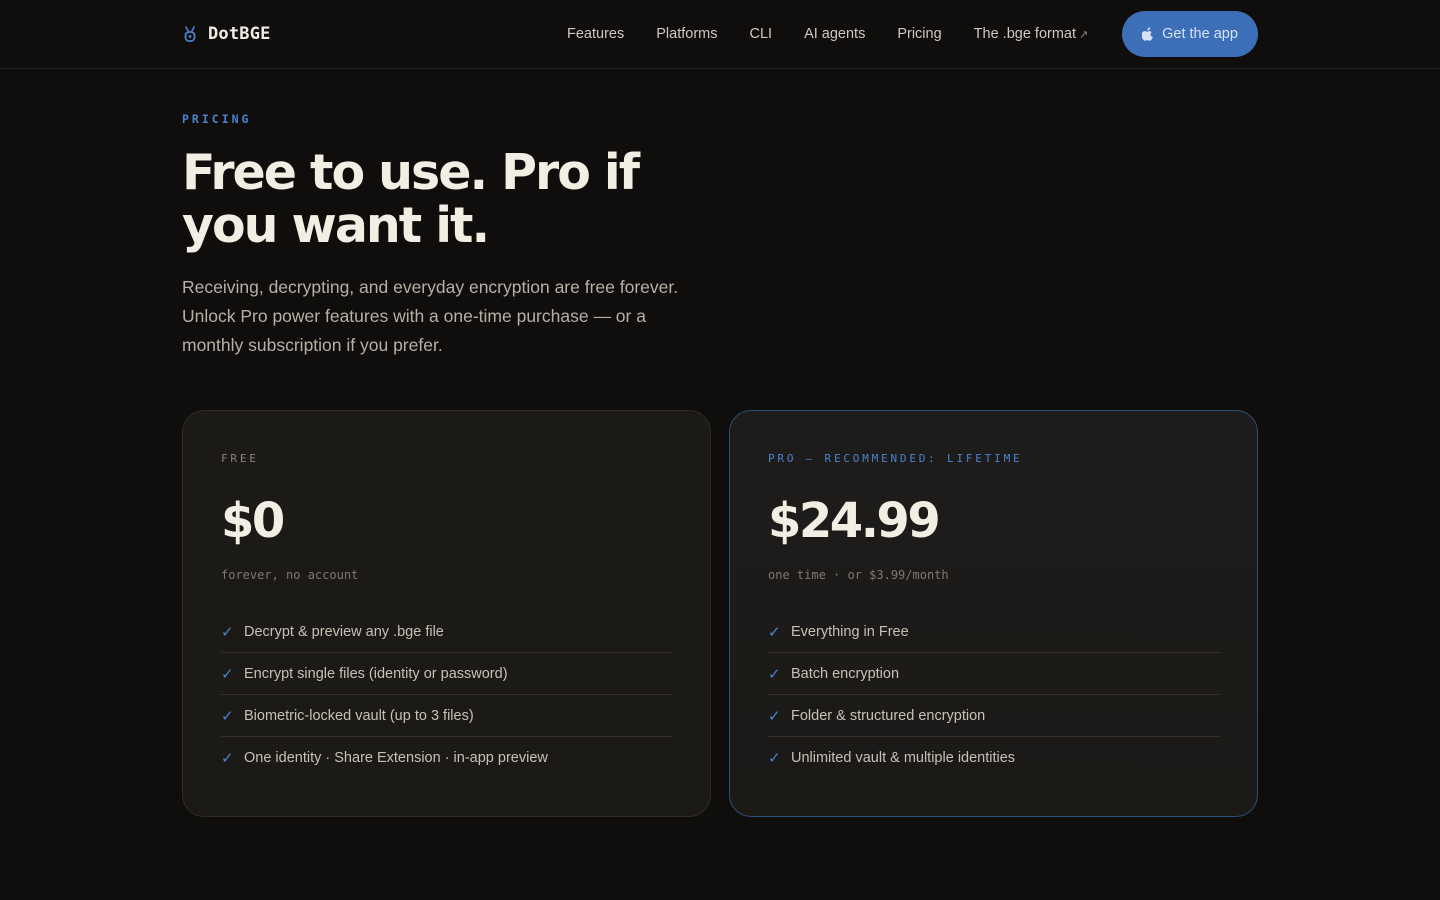 The width and height of the screenshot is (1440, 900). What do you see at coordinates (858, 575) in the screenshot?
I see `plan-price-note: one time · or $3.99/month` at bounding box center [858, 575].